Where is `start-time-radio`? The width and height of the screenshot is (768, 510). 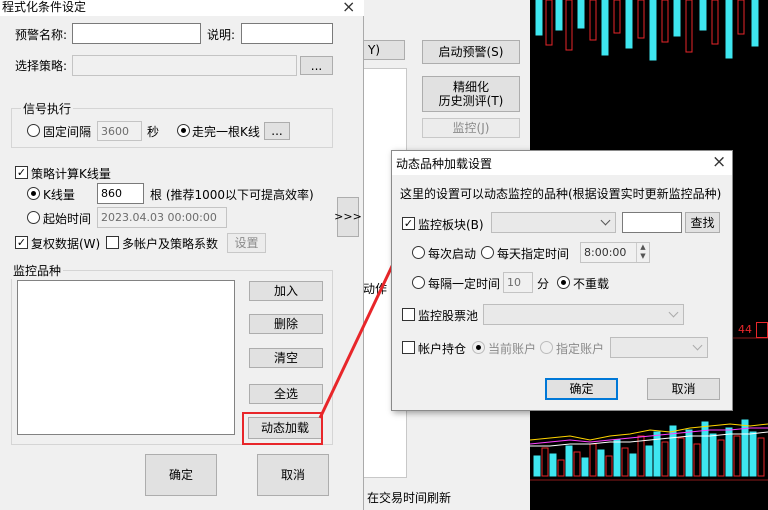 start-time-radio is located at coordinates (33, 217).